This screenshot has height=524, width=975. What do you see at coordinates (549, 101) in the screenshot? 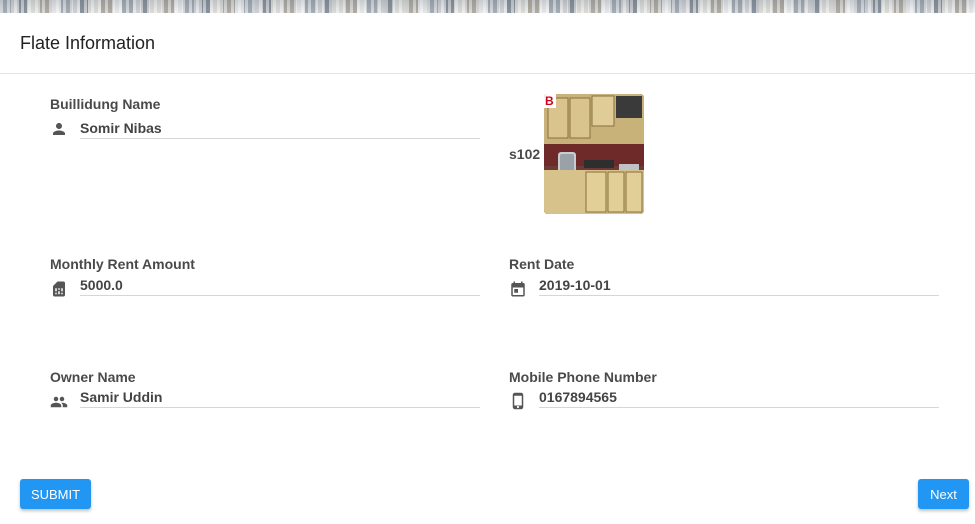
I see `photo-badge: B` at bounding box center [549, 101].